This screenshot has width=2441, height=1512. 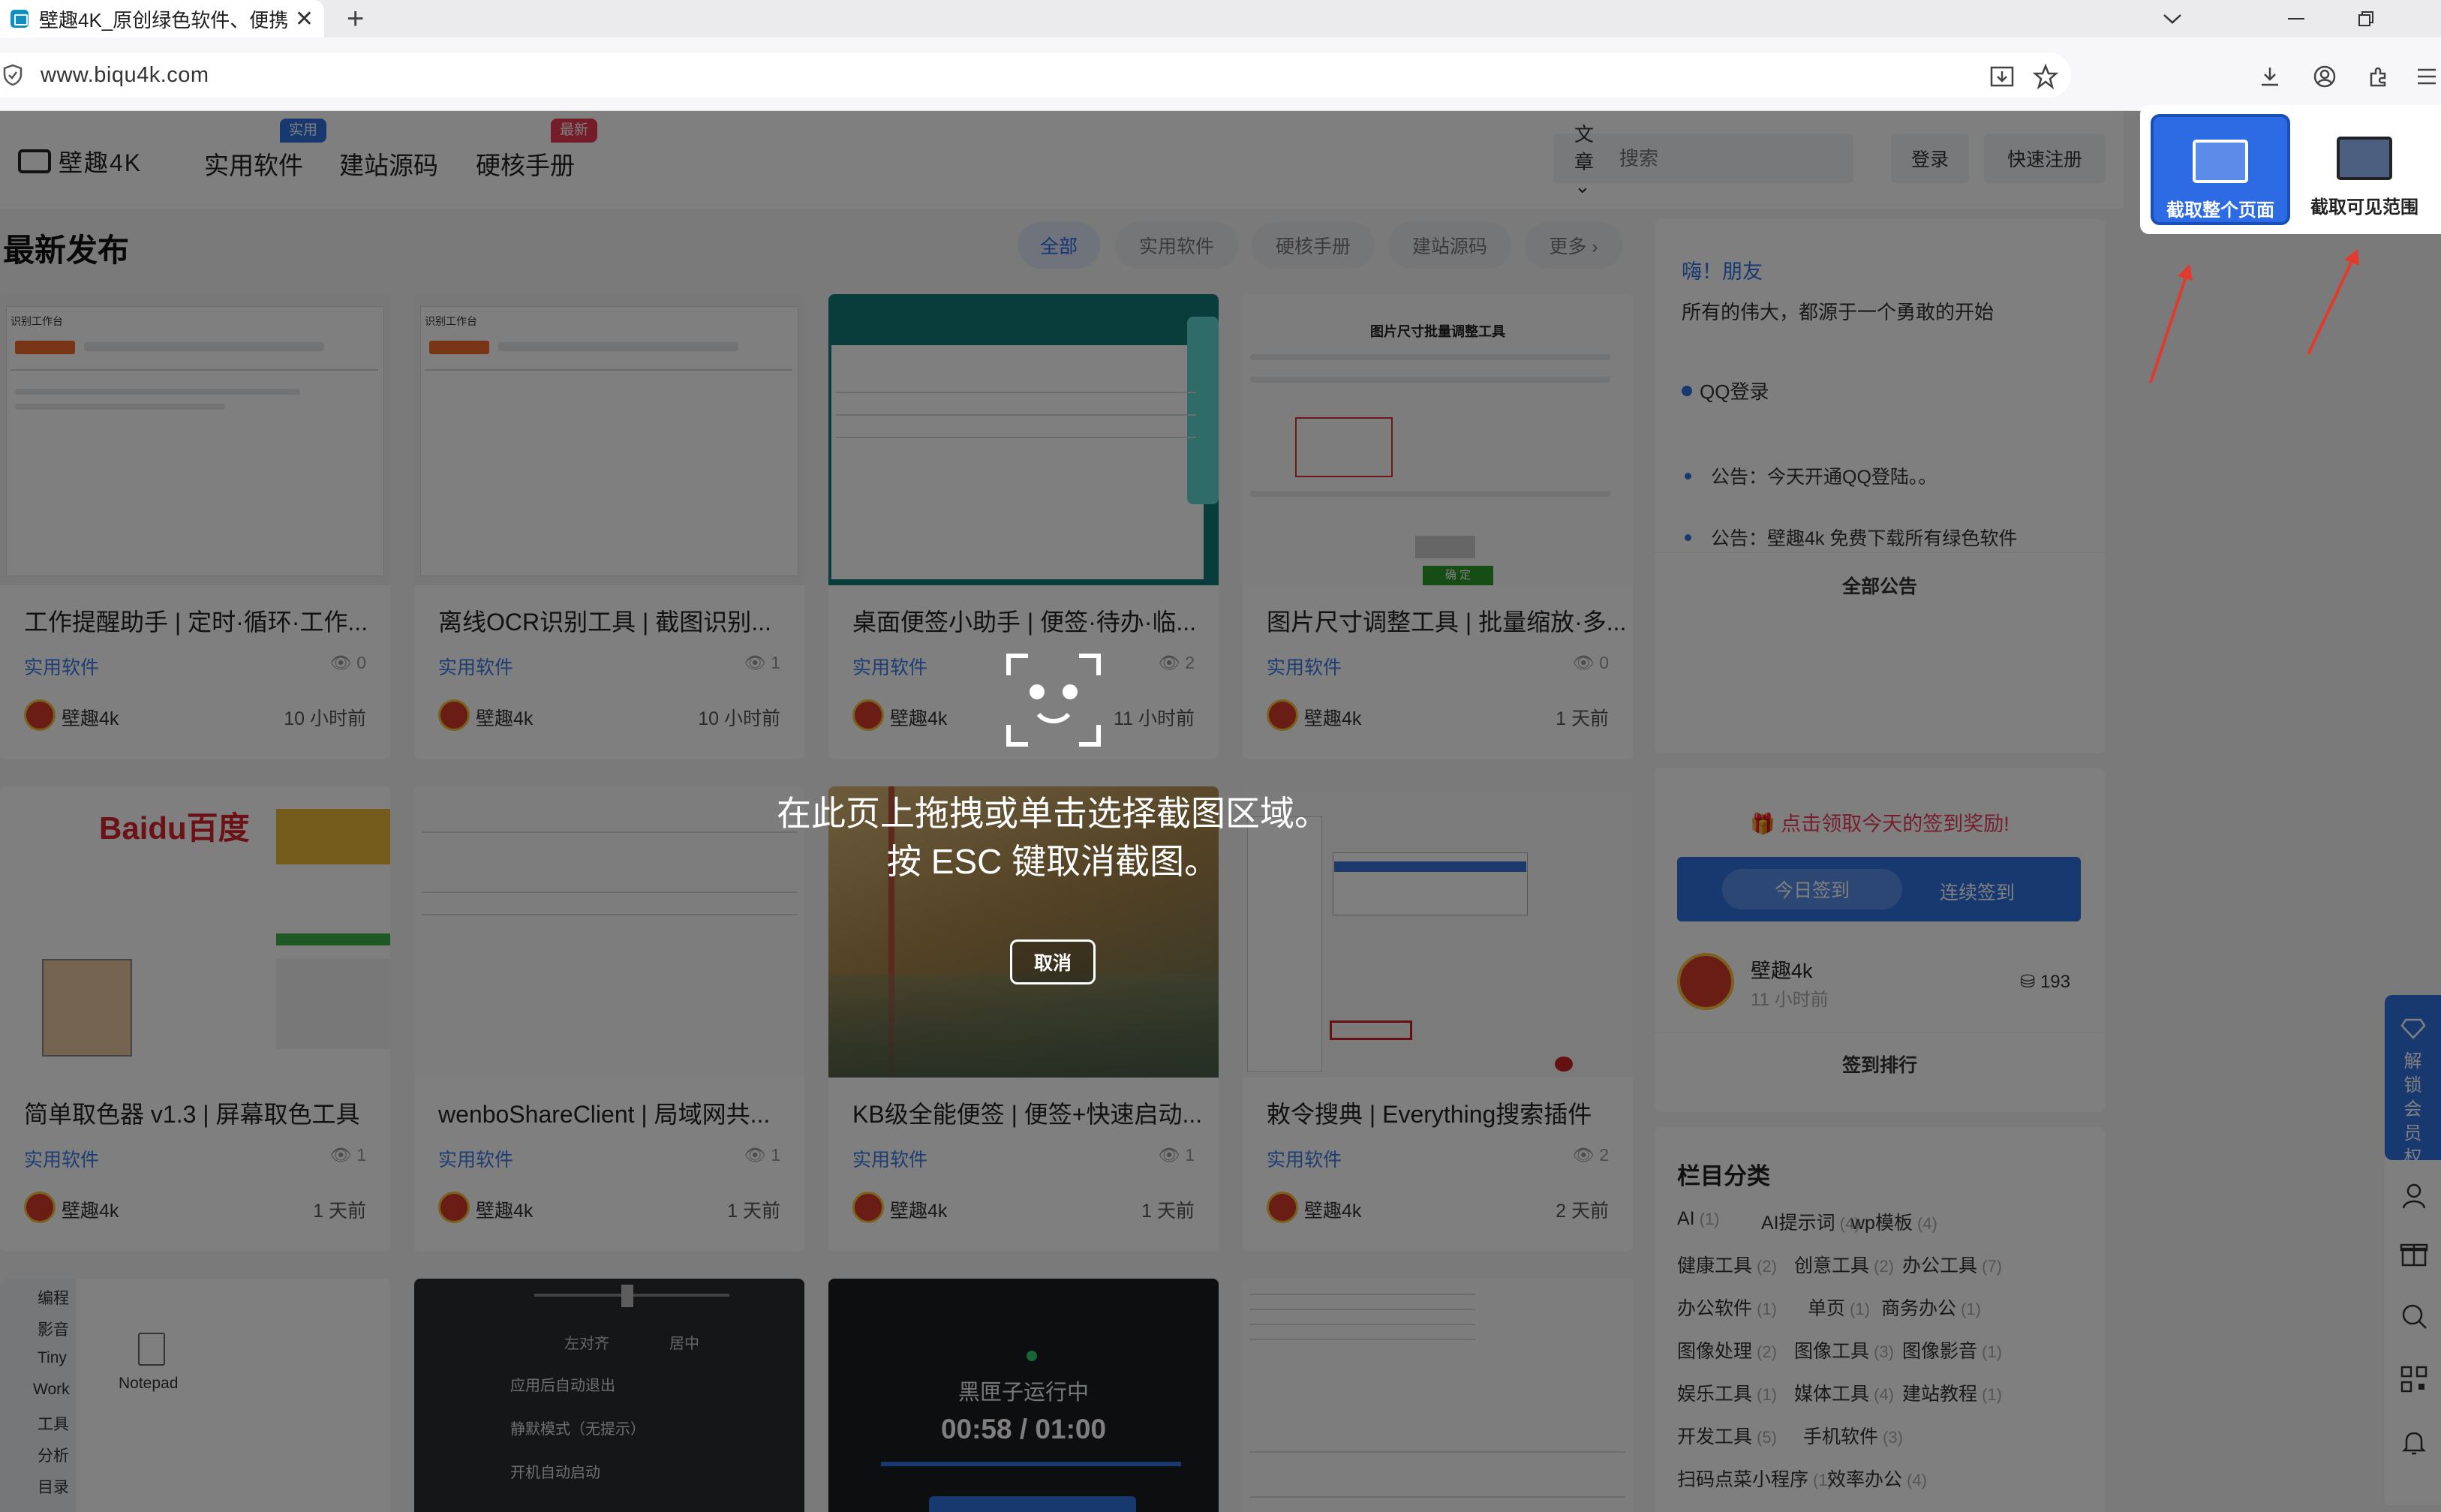 I want to click on browser-tab: 壁趣4K_原创绿色软件、便携工 ✕, so click(x=162, y=19).